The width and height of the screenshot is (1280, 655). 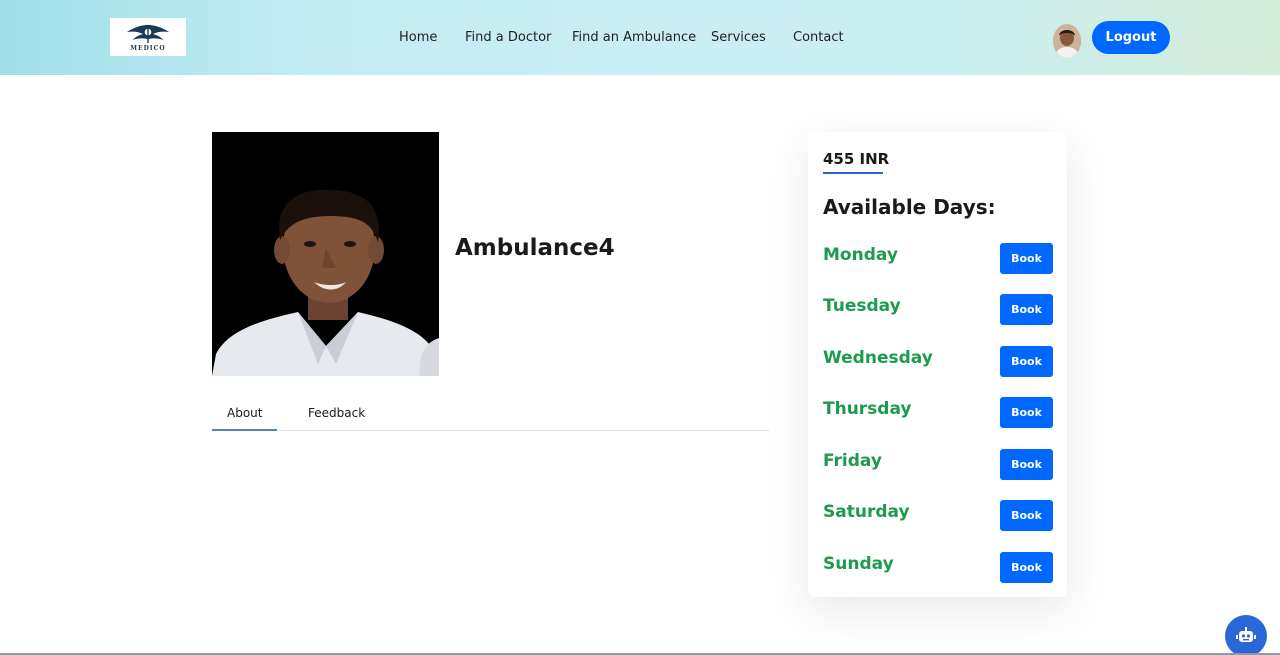 I want to click on profile-tabs: About Feedback, so click(x=491, y=414).